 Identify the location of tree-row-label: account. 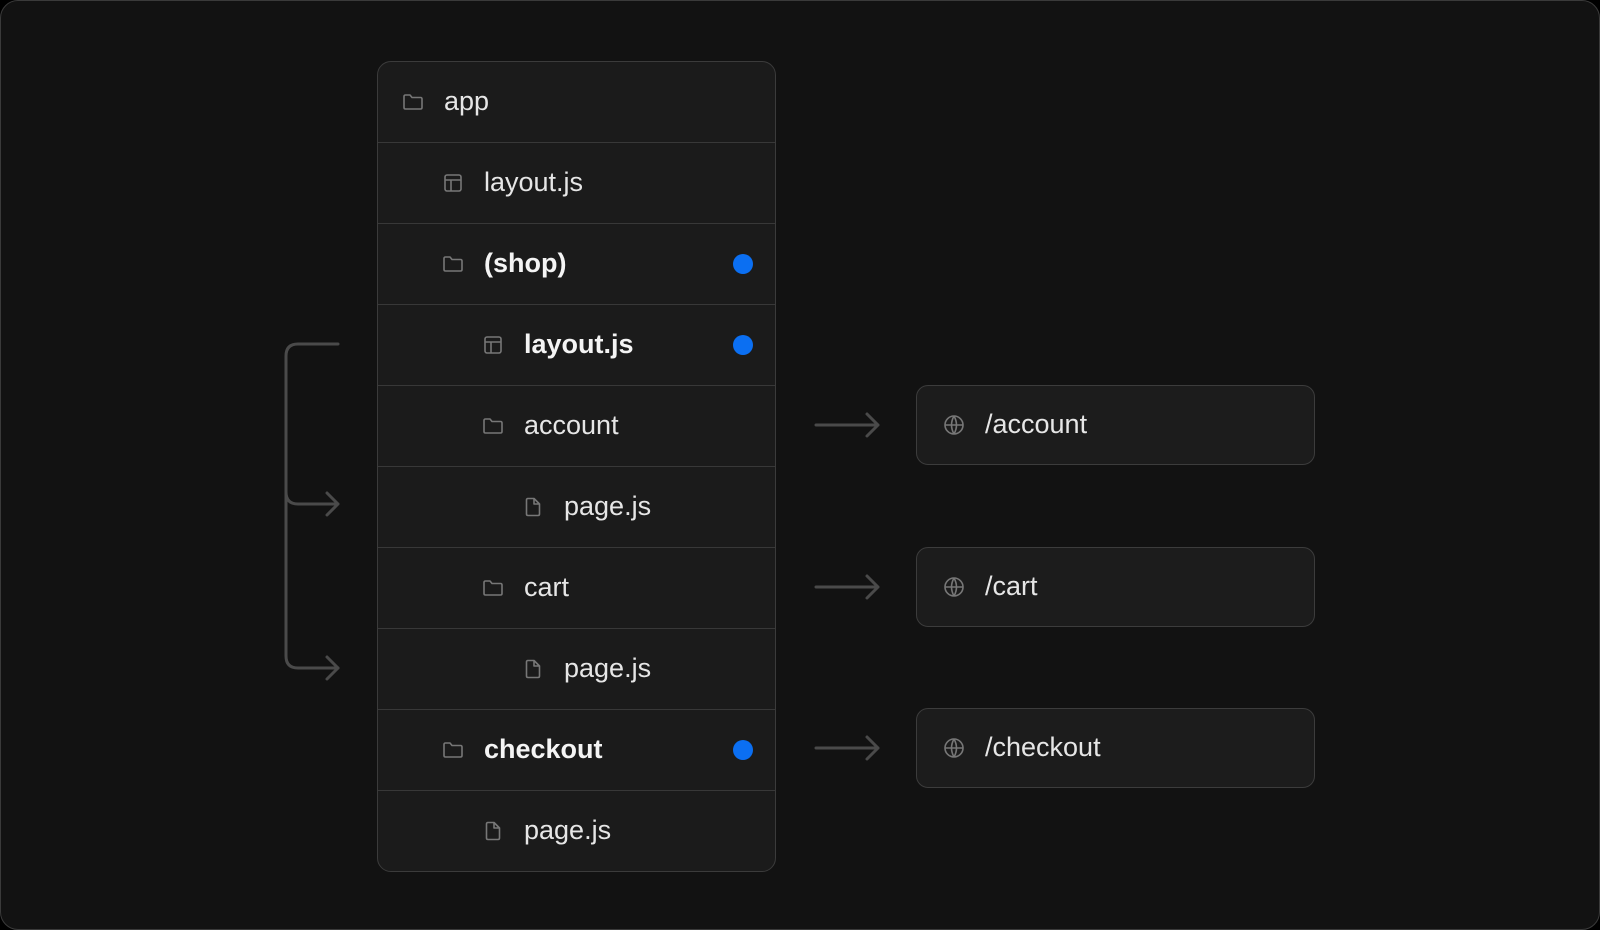
(571, 424).